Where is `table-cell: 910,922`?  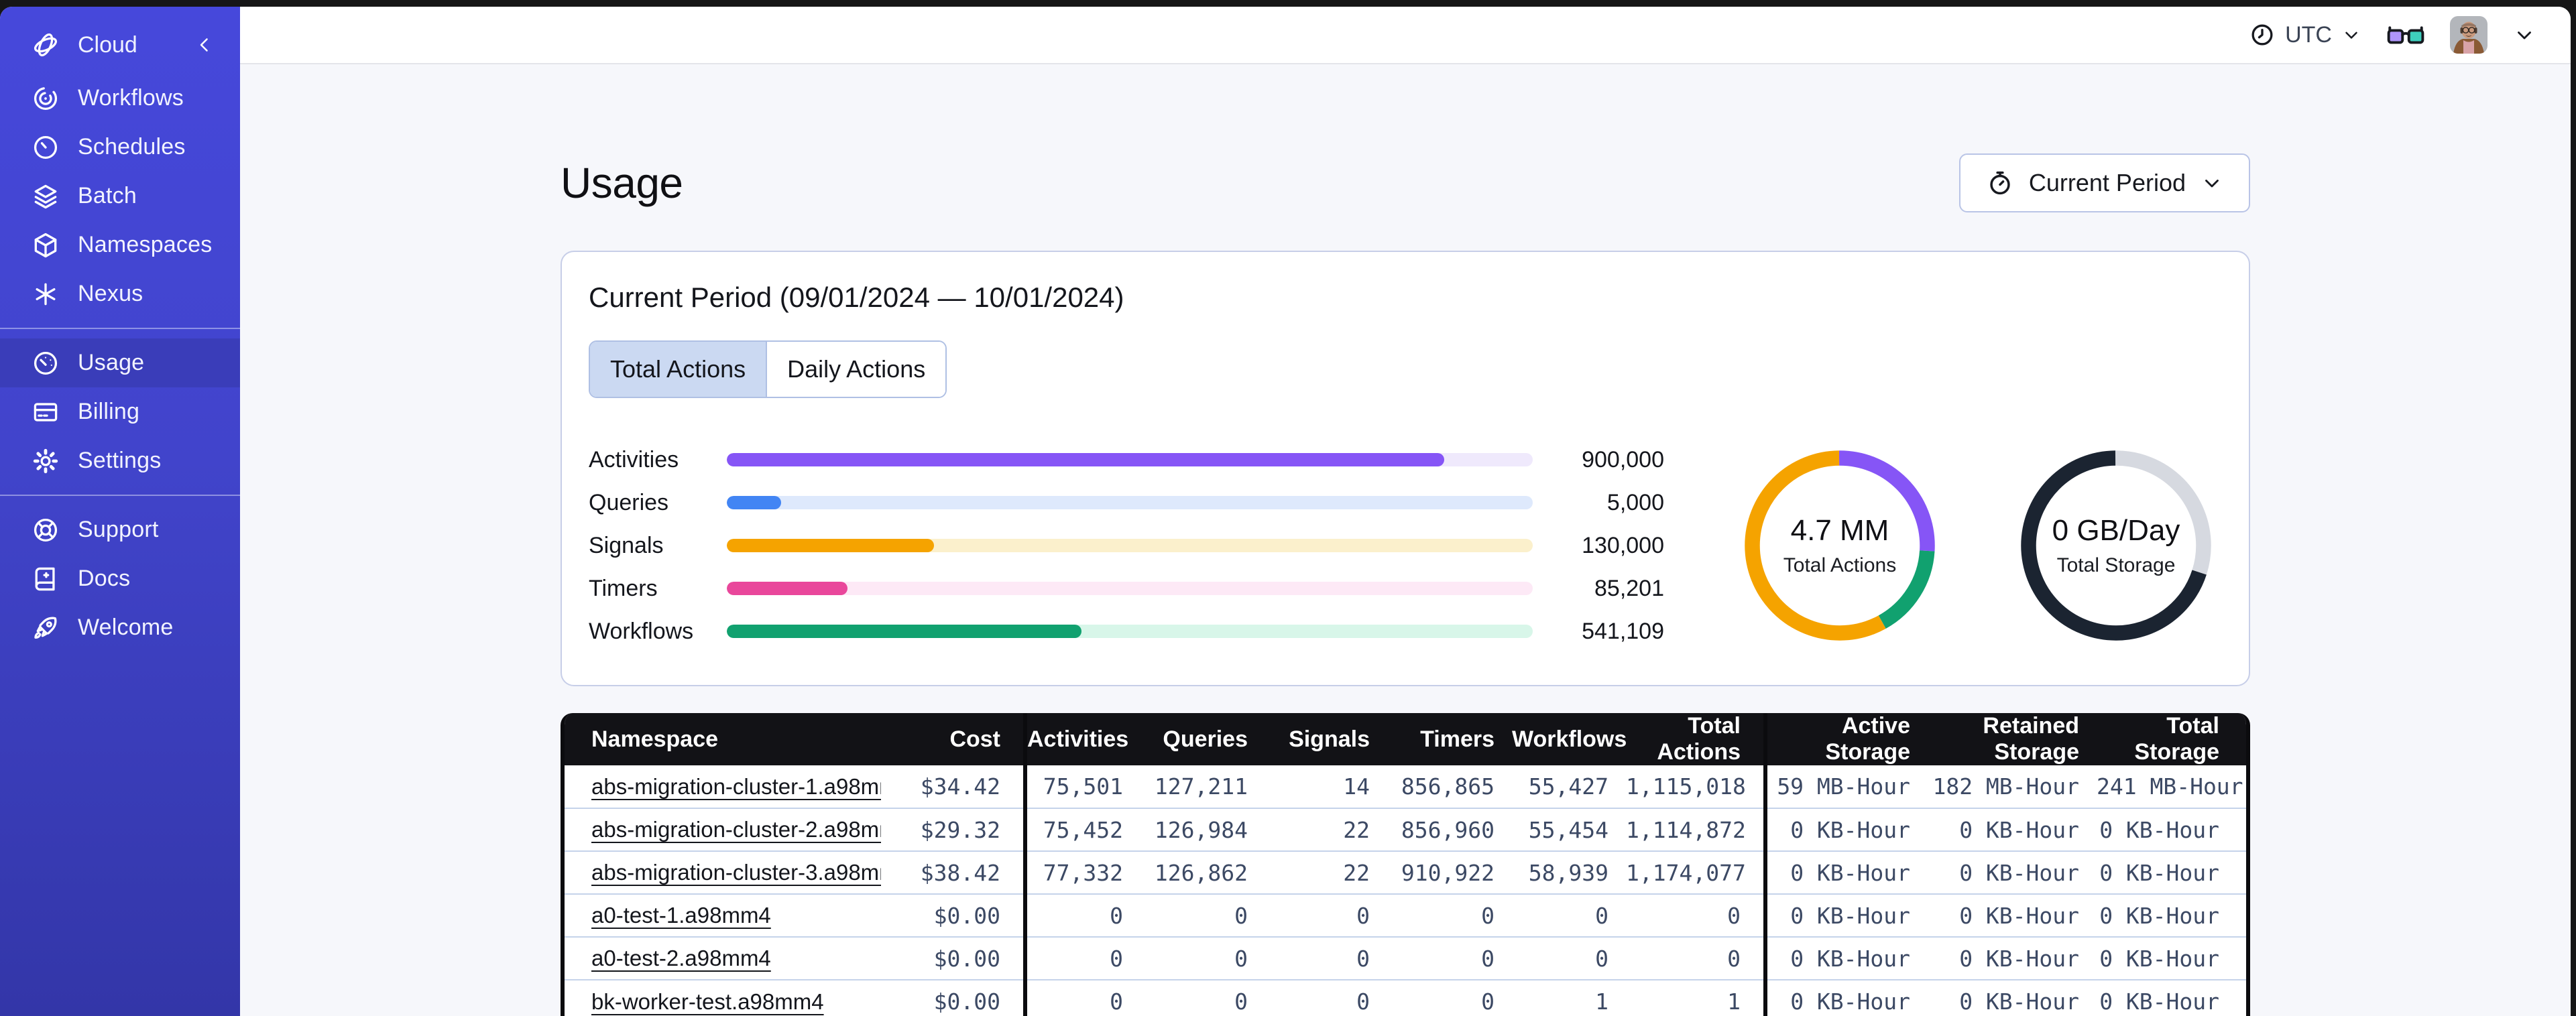
table-cell: 910,922 is located at coordinates (1449, 872).